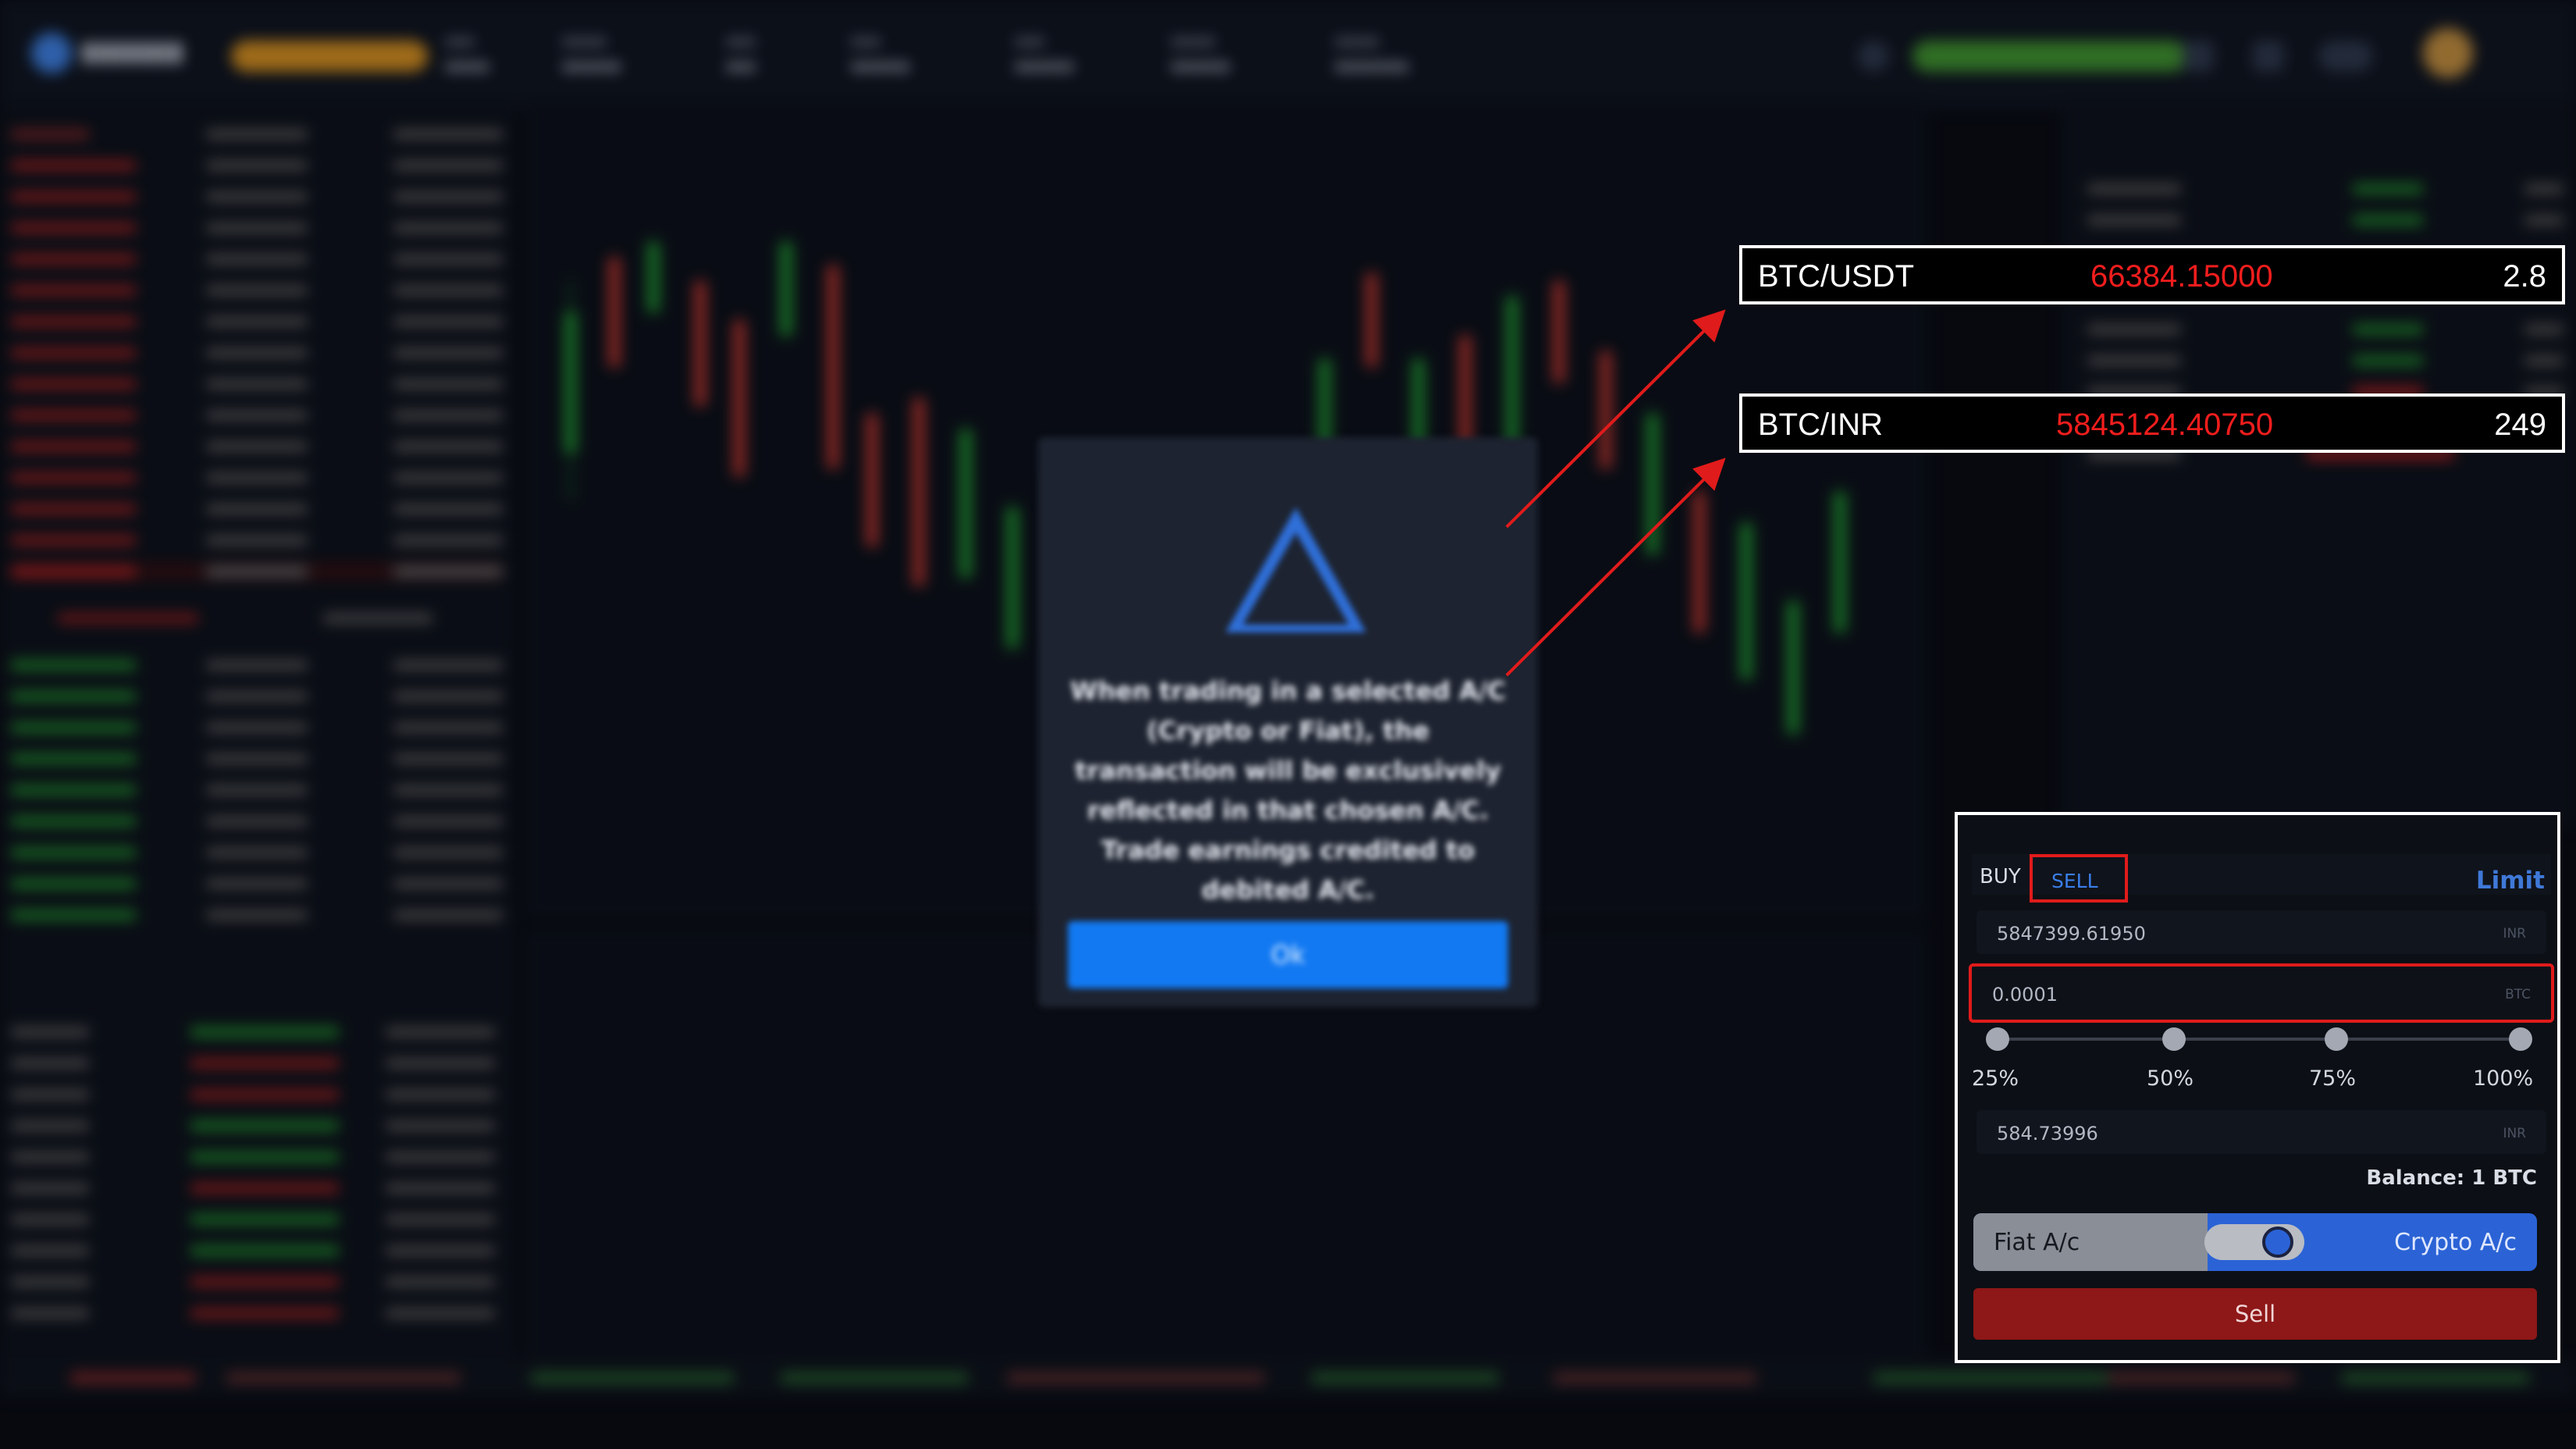 The image size is (2576, 1449). I want to click on last-price: 66384.15000, so click(2181, 276).